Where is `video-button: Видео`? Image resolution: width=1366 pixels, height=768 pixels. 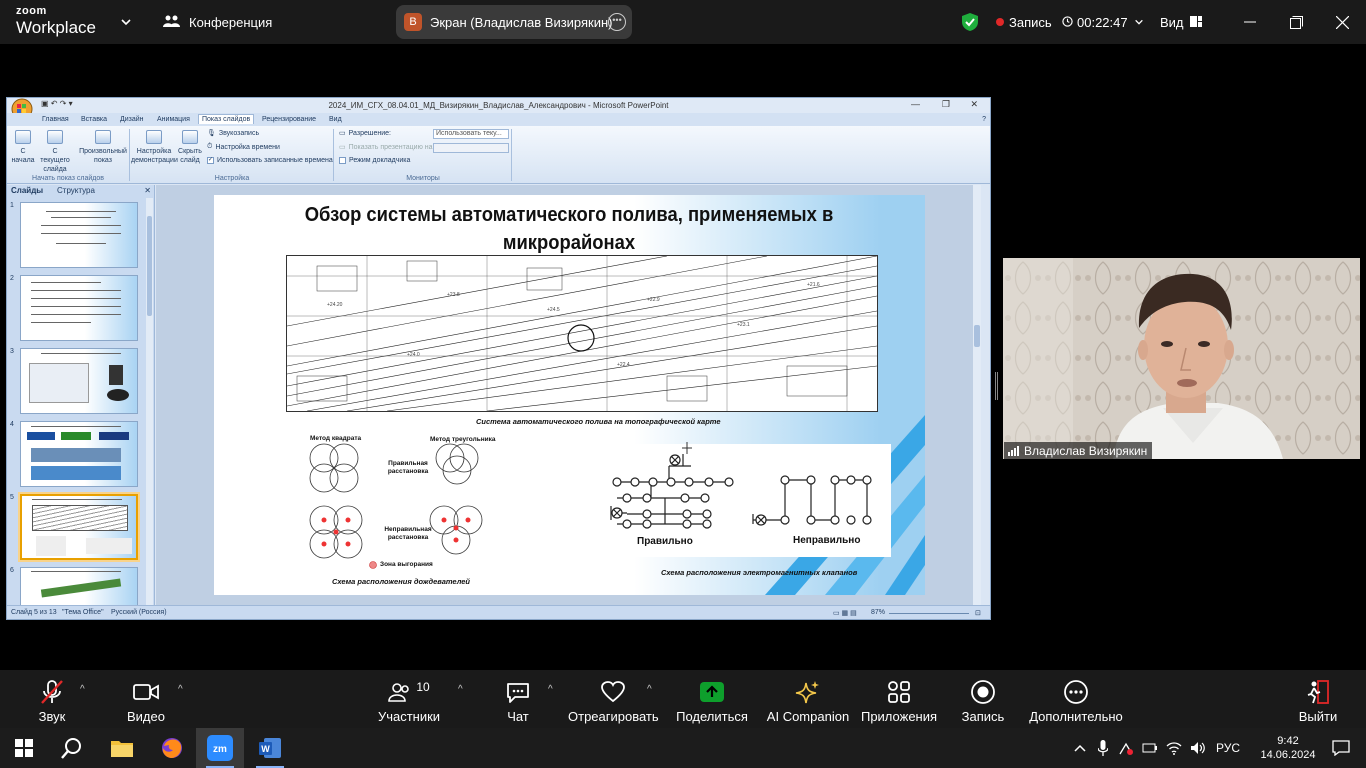
video-button: Видео is located at coordinates (146, 699).